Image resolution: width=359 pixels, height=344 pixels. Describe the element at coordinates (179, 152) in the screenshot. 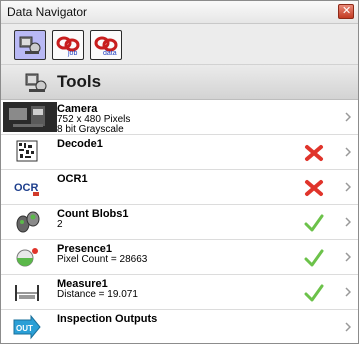

I see `tool-row-decode1: Decode1` at that location.